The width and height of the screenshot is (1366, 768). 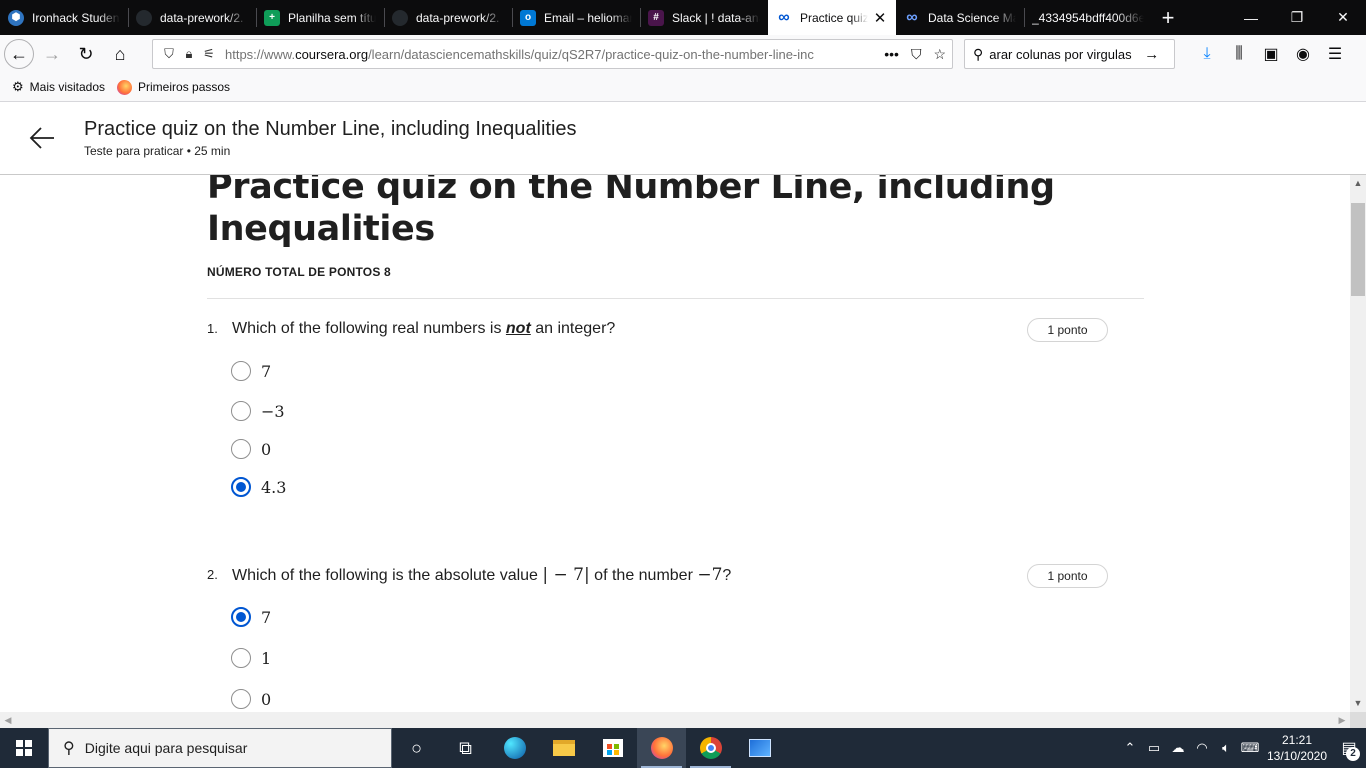 What do you see at coordinates (612, 748) in the screenshot?
I see `store-icon` at bounding box center [612, 748].